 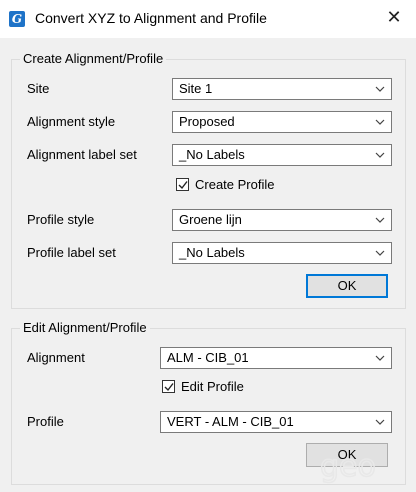 I want to click on create-profile-checkbox: Create Profile, so click(x=251, y=185).